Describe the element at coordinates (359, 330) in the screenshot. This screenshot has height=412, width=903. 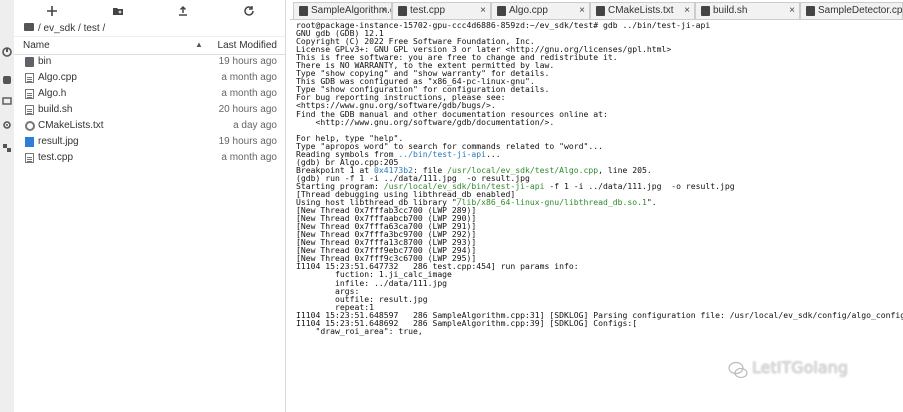
I see `terminal-line: "draw_roi_area": true,` at that location.